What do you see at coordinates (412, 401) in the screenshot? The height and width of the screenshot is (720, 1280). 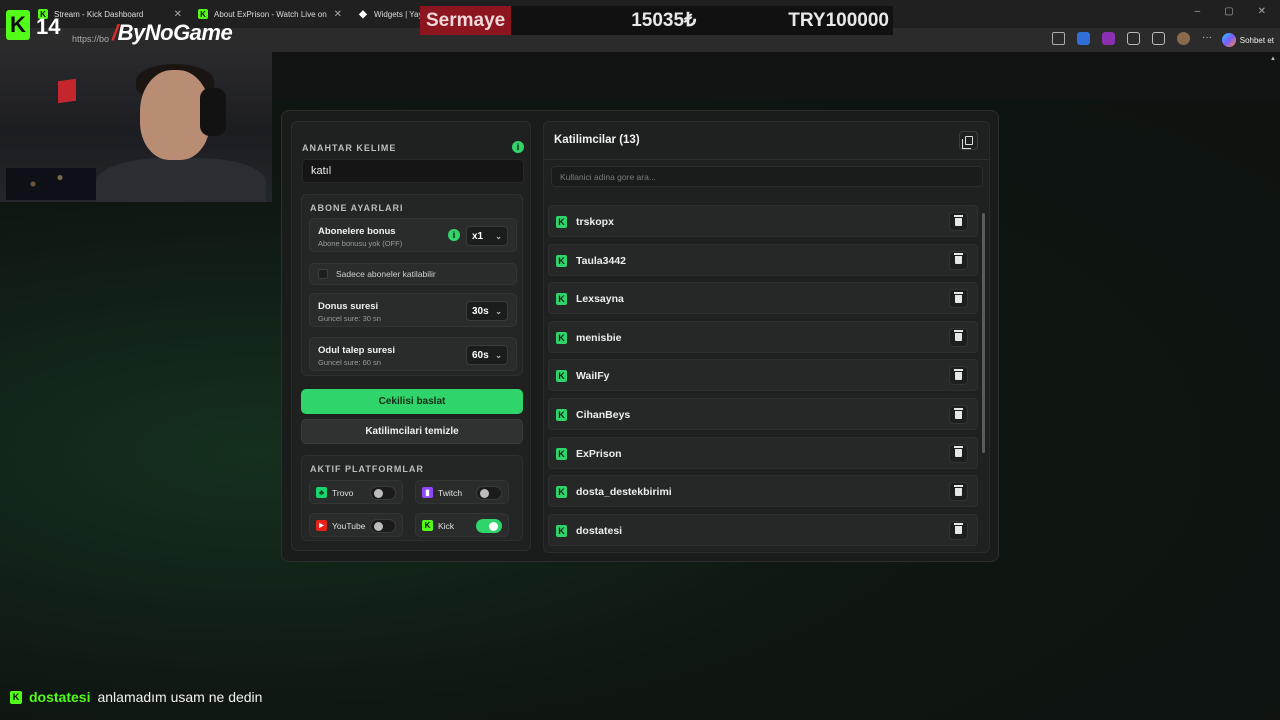 I see `start-giveaway-button: Cekilisi baslat` at bounding box center [412, 401].